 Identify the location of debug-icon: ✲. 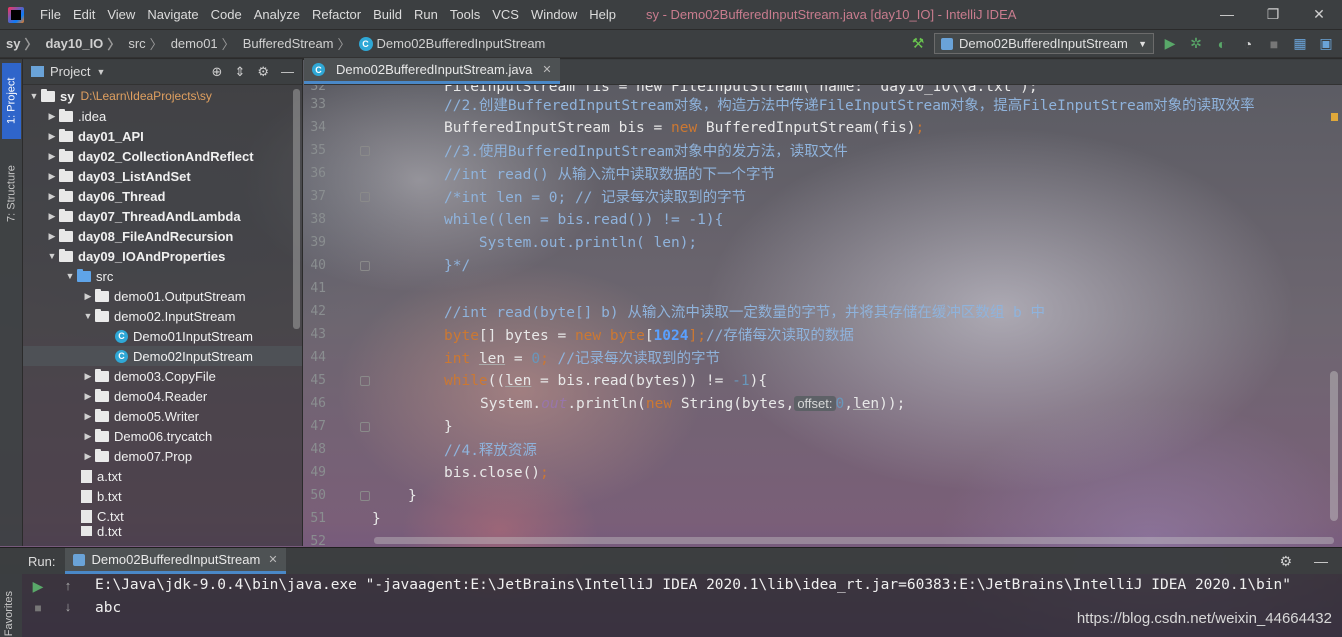
(1196, 44).